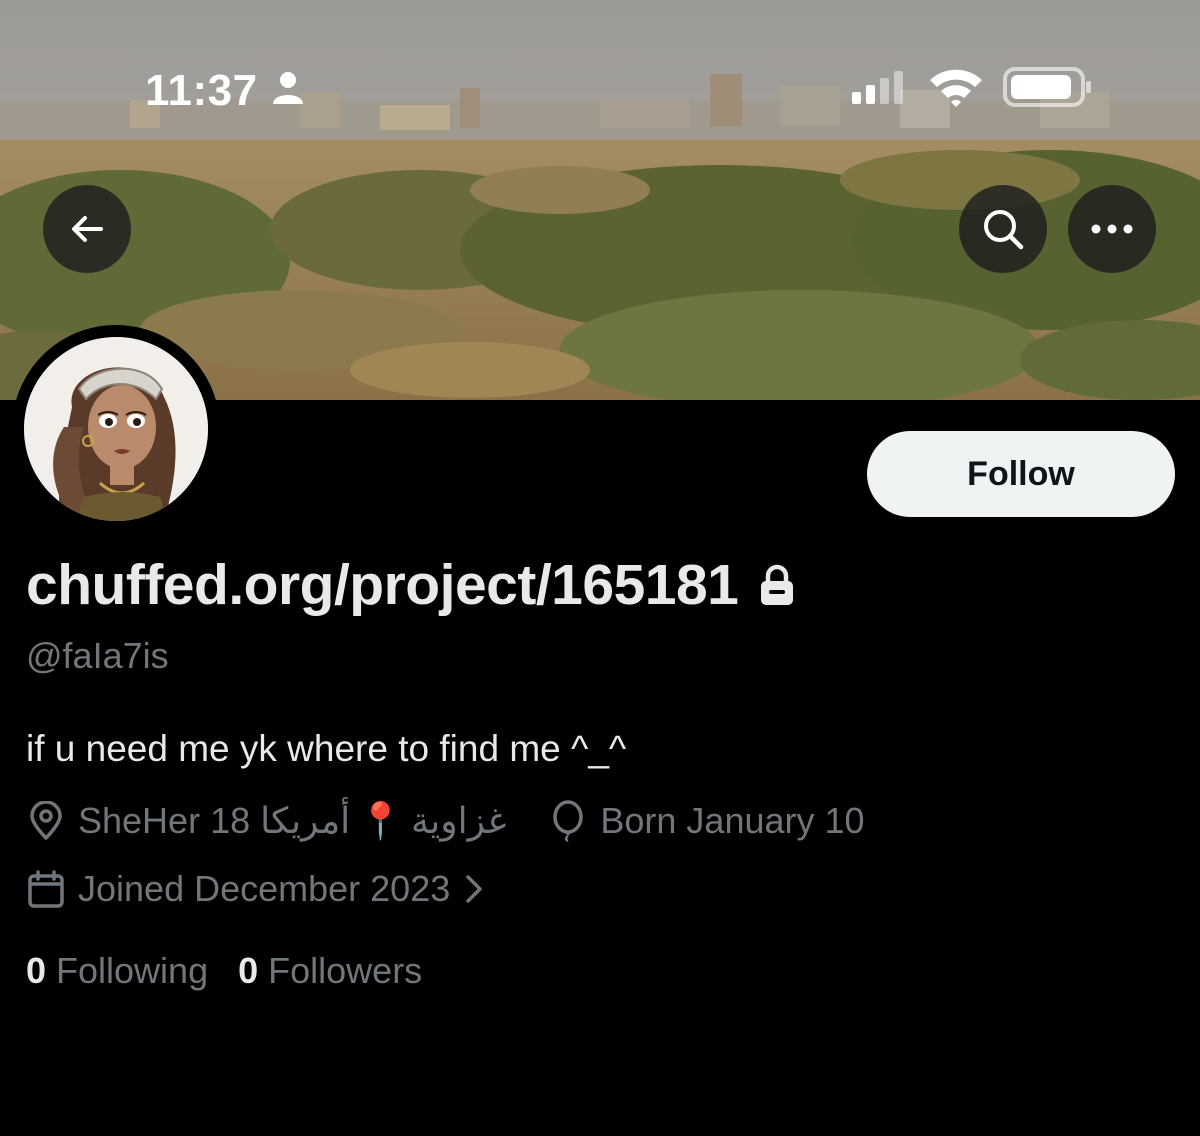  I want to click on avatar-ring, so click(116, 429).